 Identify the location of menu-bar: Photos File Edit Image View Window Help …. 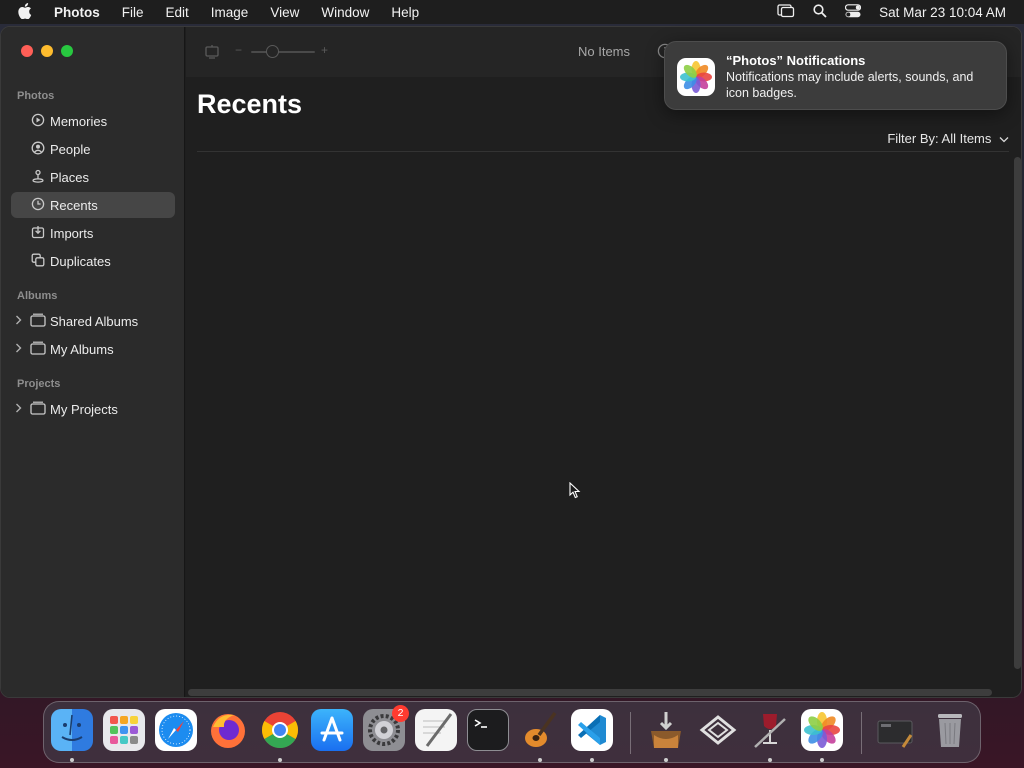
(512, 12).